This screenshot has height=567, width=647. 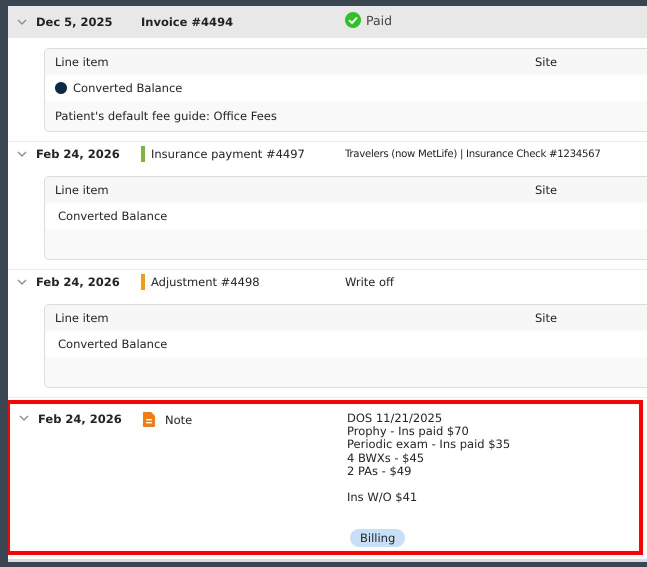 What do you see at coordinates (369, 282) in the screenshot?
I see `entry-description: Write off` at bounding box center [369, 282].